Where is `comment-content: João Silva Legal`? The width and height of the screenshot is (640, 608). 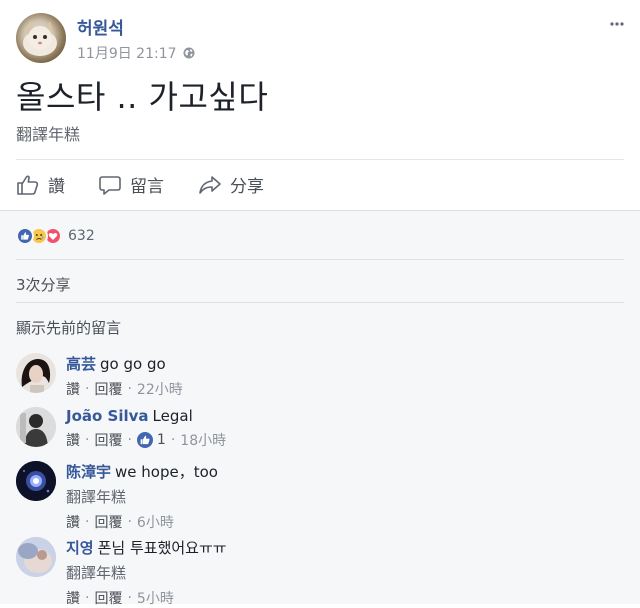 comment-content: João Silva Legal is located at coordinates (146, 416).